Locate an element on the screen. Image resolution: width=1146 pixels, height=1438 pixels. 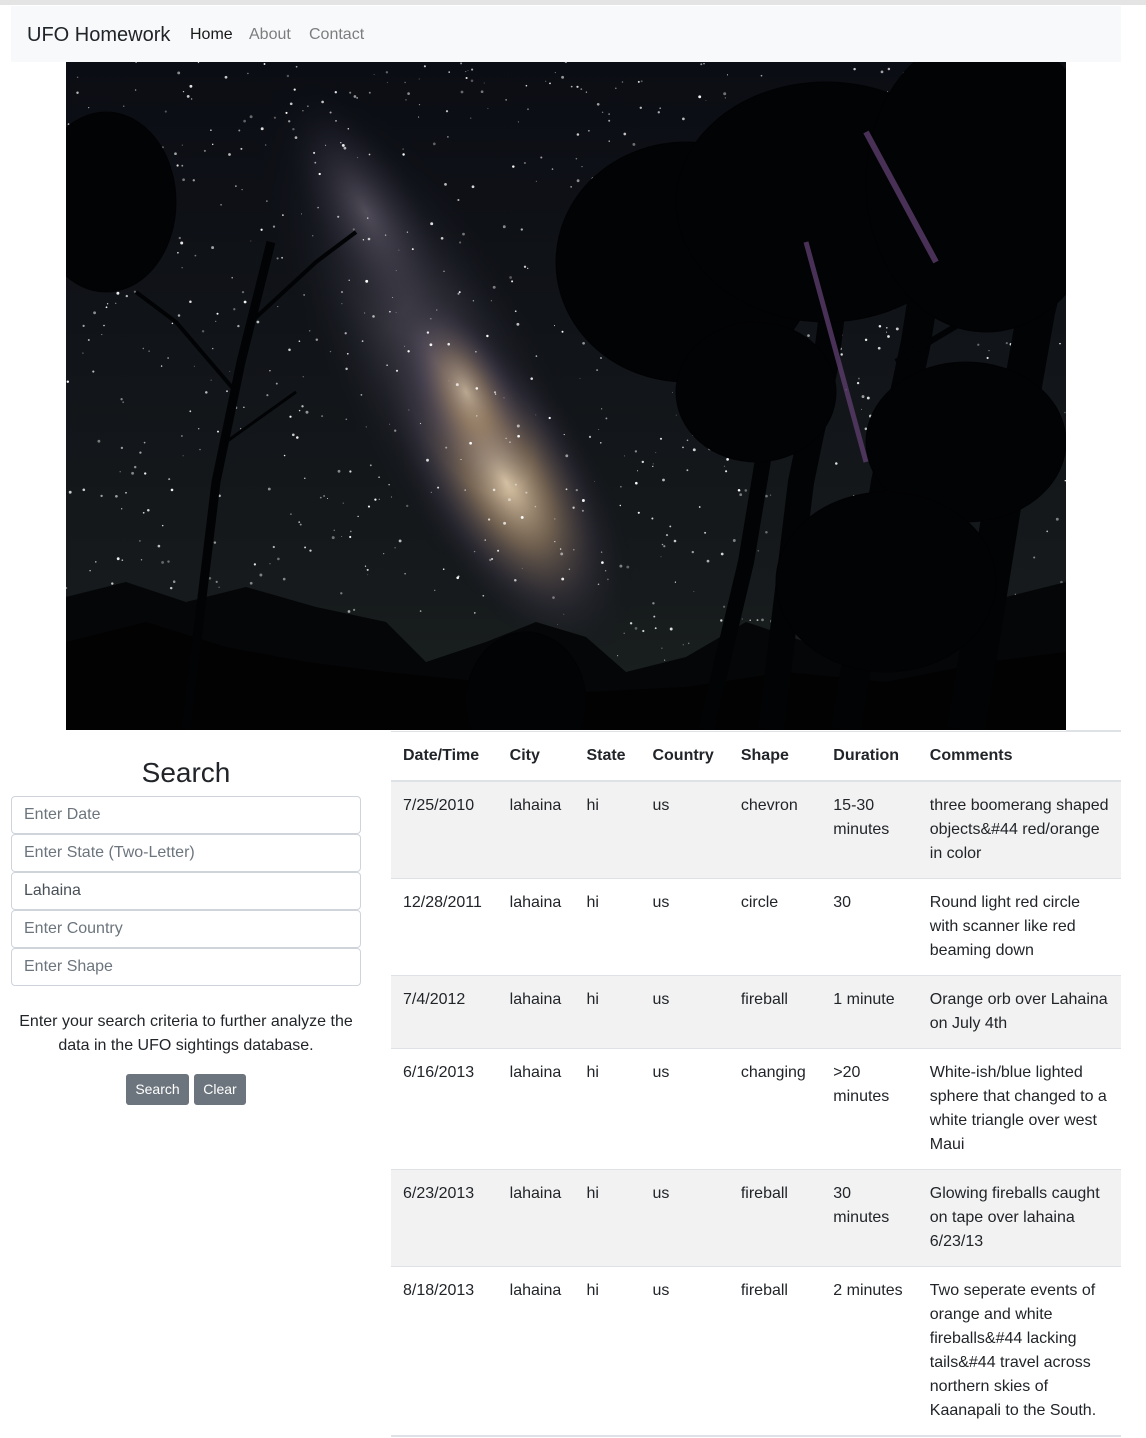
shape-input is located at coordinates (186, 967).